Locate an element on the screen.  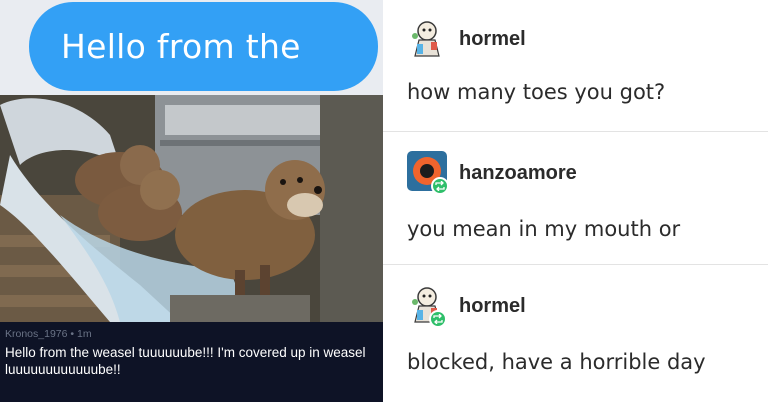
chat-bubble-text: Hello from the is located at coordinates (181, 46).